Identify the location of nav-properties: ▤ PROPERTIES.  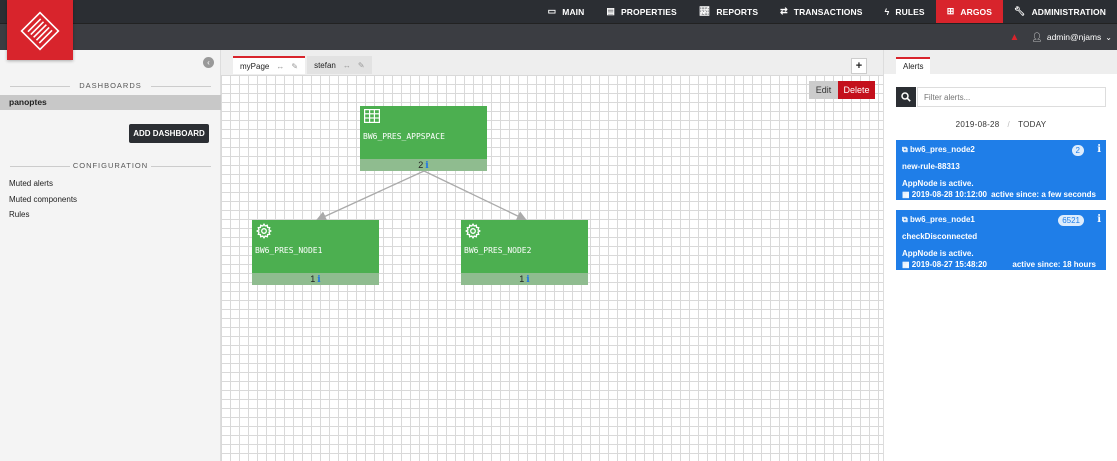
(641, 11).